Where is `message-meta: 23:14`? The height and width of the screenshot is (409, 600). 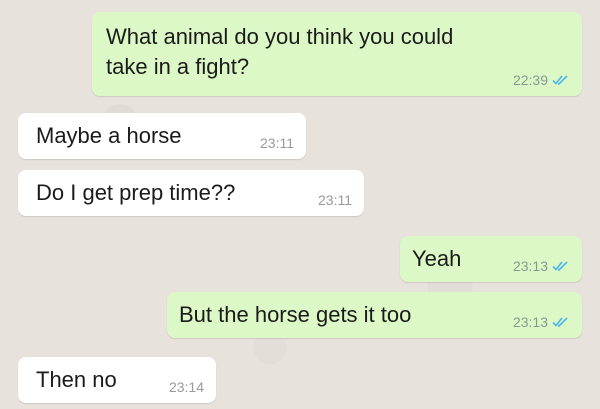 message-meta: 23:14 is located at coordinates (186, 387).